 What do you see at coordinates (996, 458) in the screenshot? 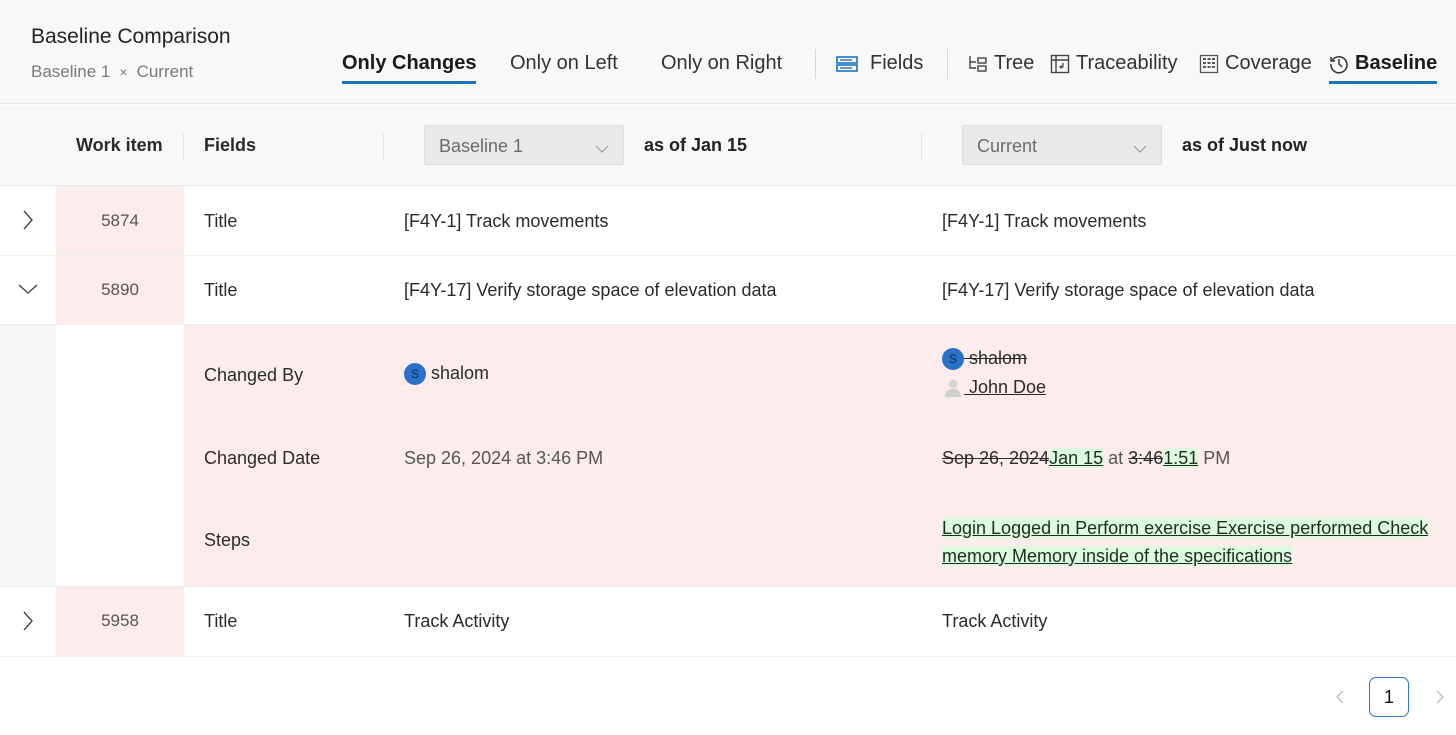
I see `removed-date: Sep 26, 2024` at bounding box center [996, 458].